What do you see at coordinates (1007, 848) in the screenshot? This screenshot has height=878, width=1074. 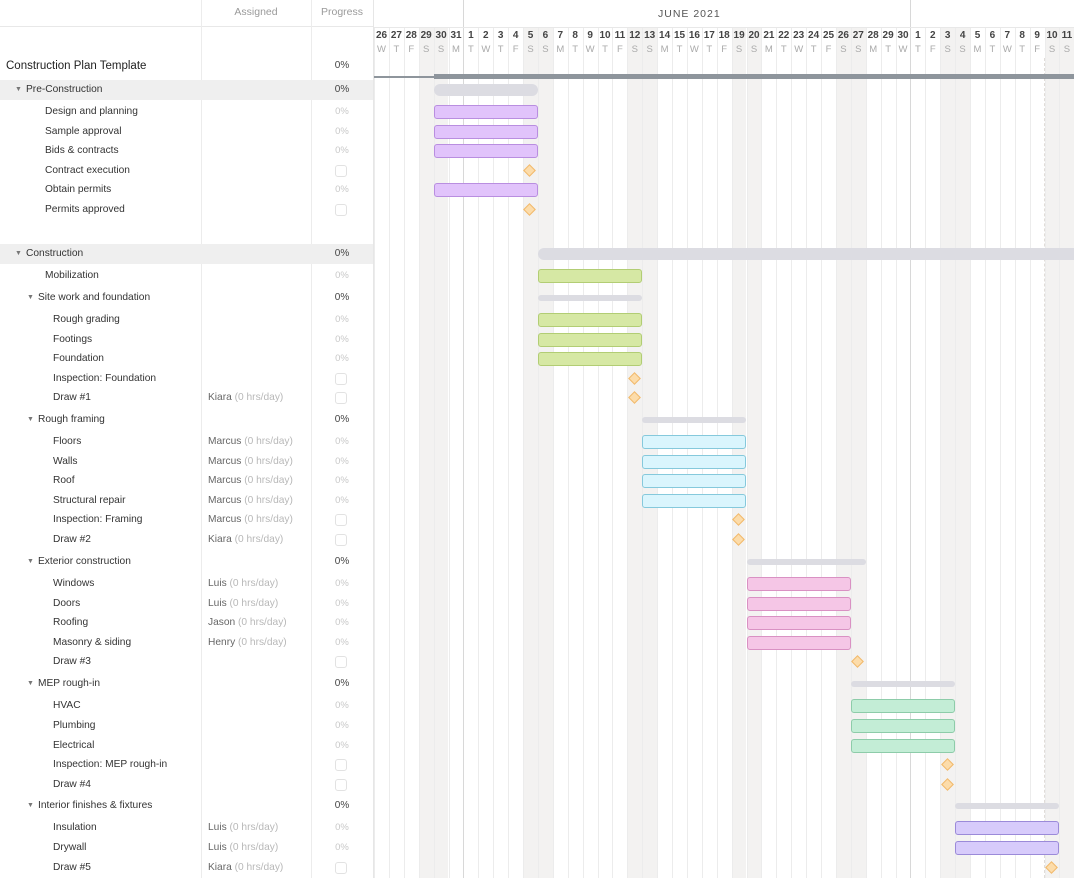 I see `task-bar-drywall` at bounding box center [1007, 848].